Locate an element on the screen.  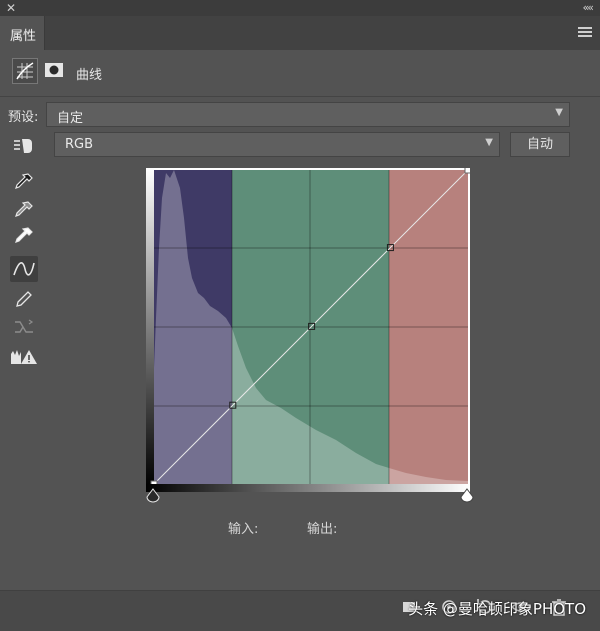
output-gradient is located at coordinates (150, 327).